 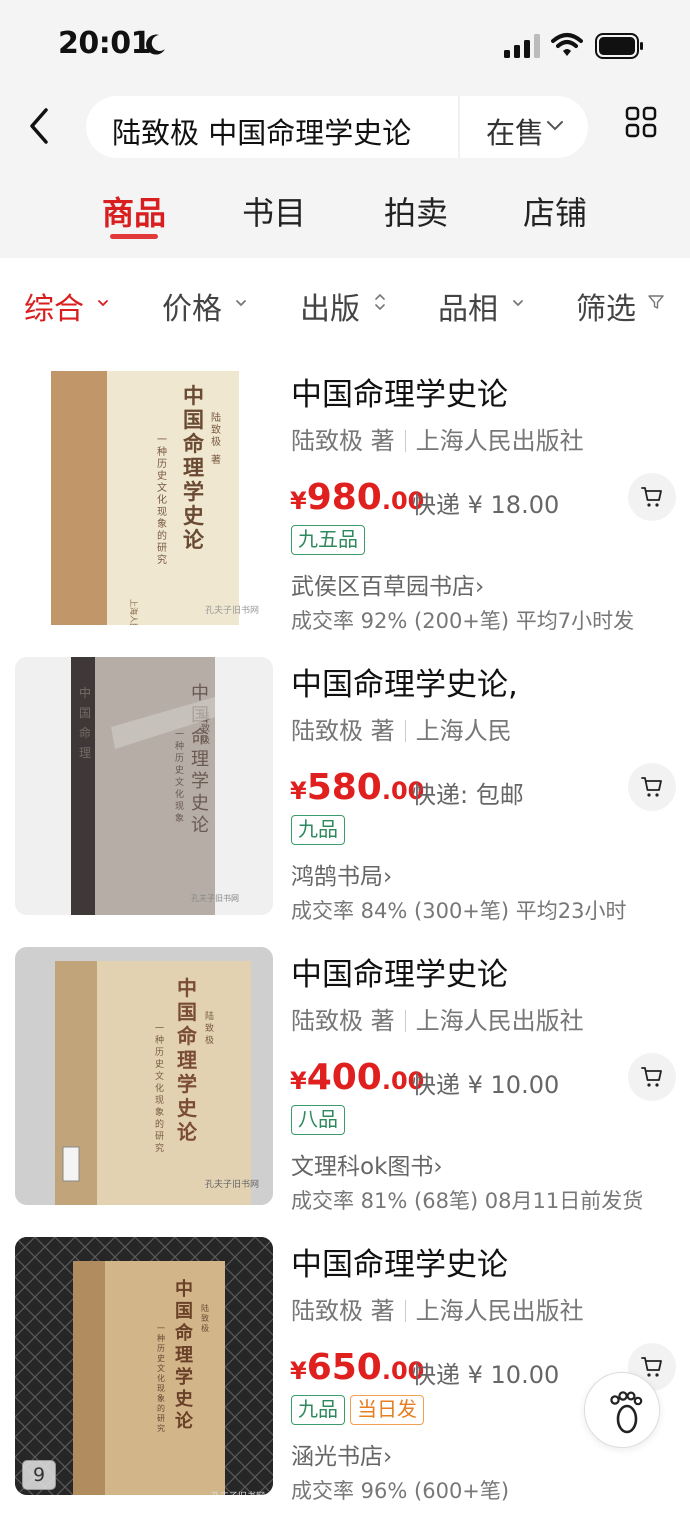 I want to click on tab-auction: 拍卖, so click(x=416, y=211).